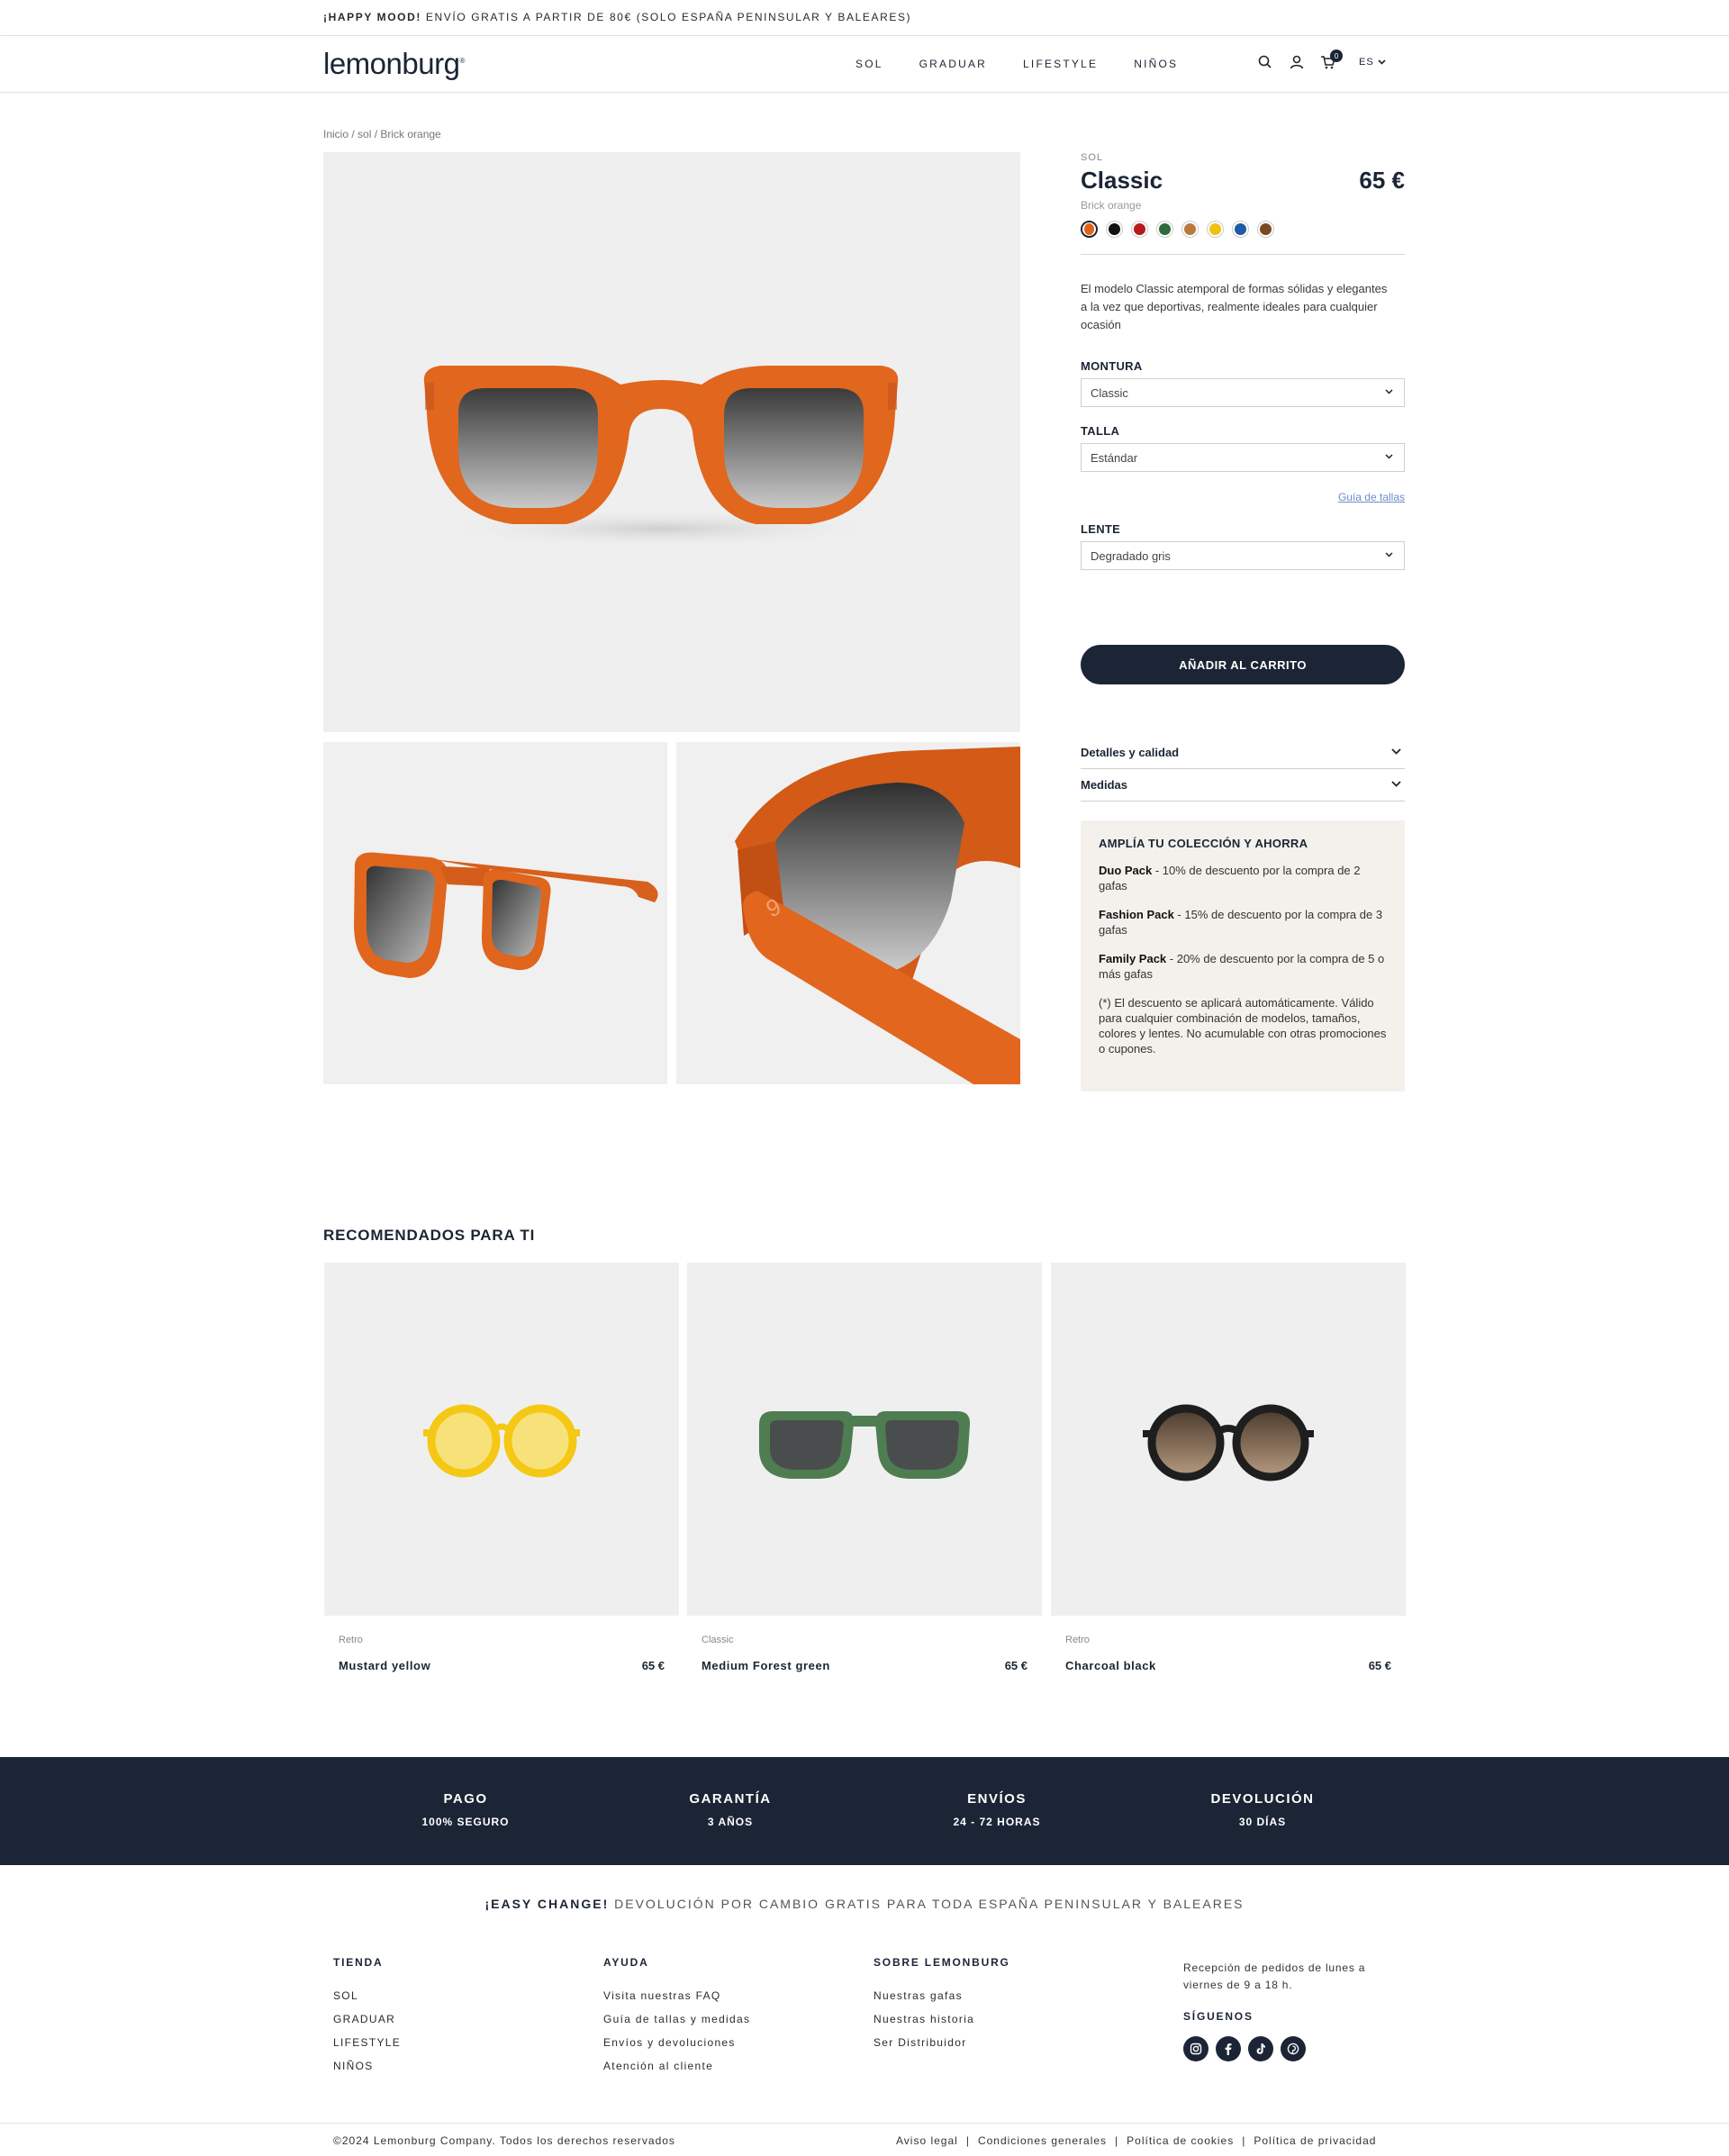 This screenshot has height=2156, width=1729. I want to click on talla-select: Estándar, so click(1243, 457).